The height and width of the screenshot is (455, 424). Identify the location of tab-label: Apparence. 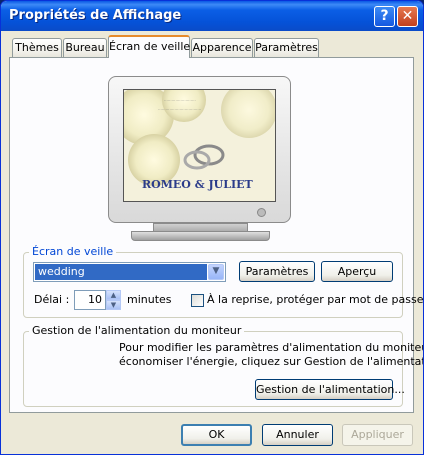
(222, 47).